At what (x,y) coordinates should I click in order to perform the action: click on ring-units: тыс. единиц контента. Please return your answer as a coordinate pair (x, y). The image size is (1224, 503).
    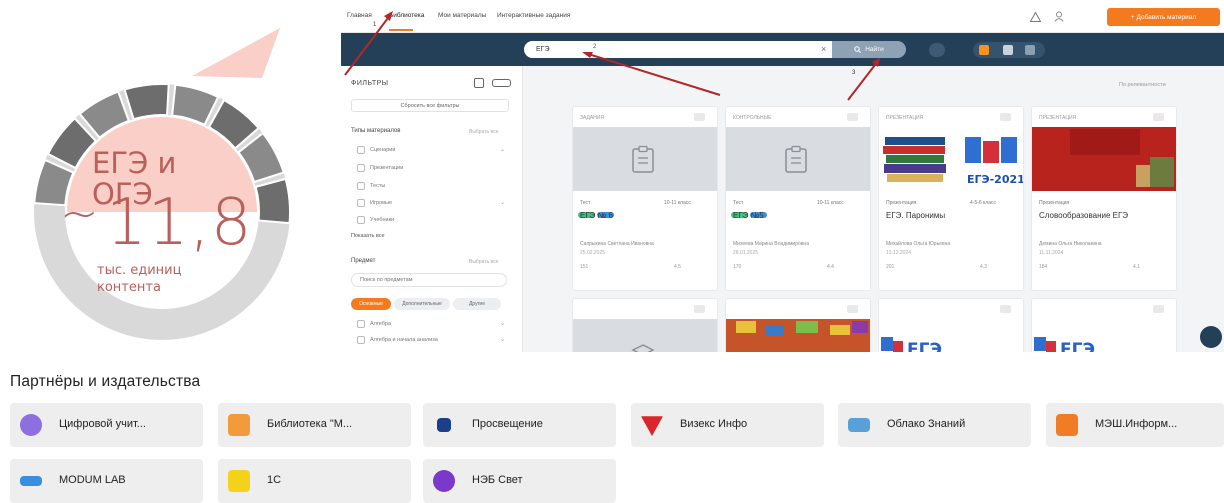
    Looking at the image, I should click on (139, 279).